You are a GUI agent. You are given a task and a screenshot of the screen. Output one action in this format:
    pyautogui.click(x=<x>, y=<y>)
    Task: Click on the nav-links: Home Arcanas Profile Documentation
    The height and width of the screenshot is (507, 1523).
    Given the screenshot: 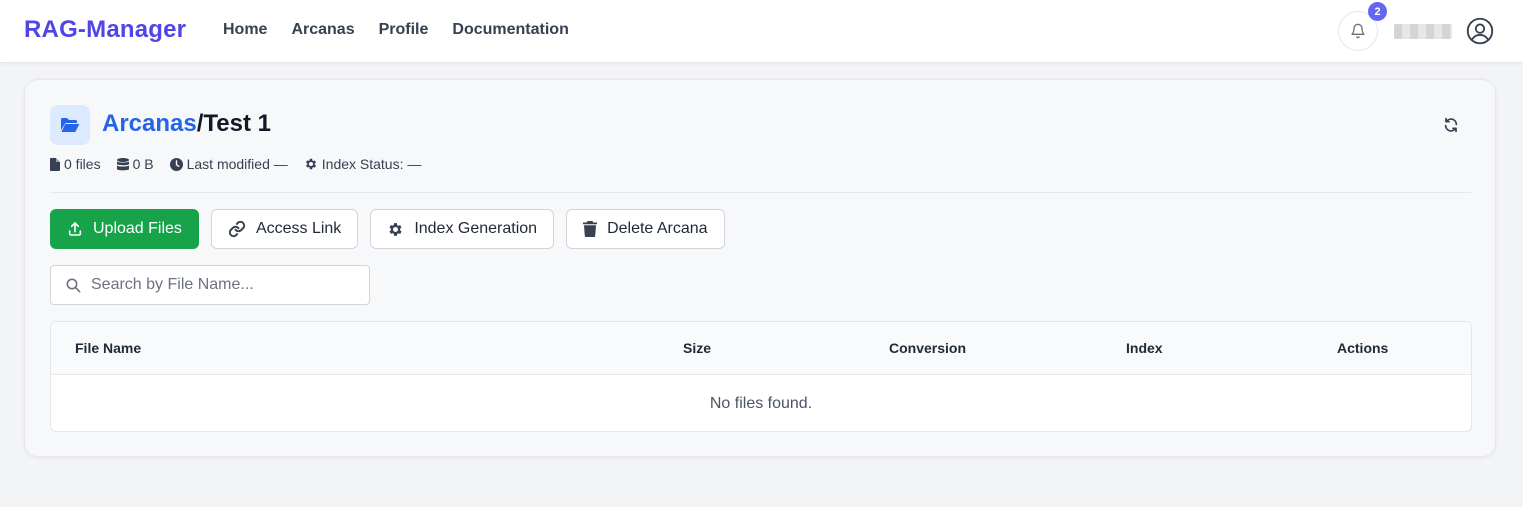 What is the action you would take?
    pyautogui.click(x=396, y=30)
    